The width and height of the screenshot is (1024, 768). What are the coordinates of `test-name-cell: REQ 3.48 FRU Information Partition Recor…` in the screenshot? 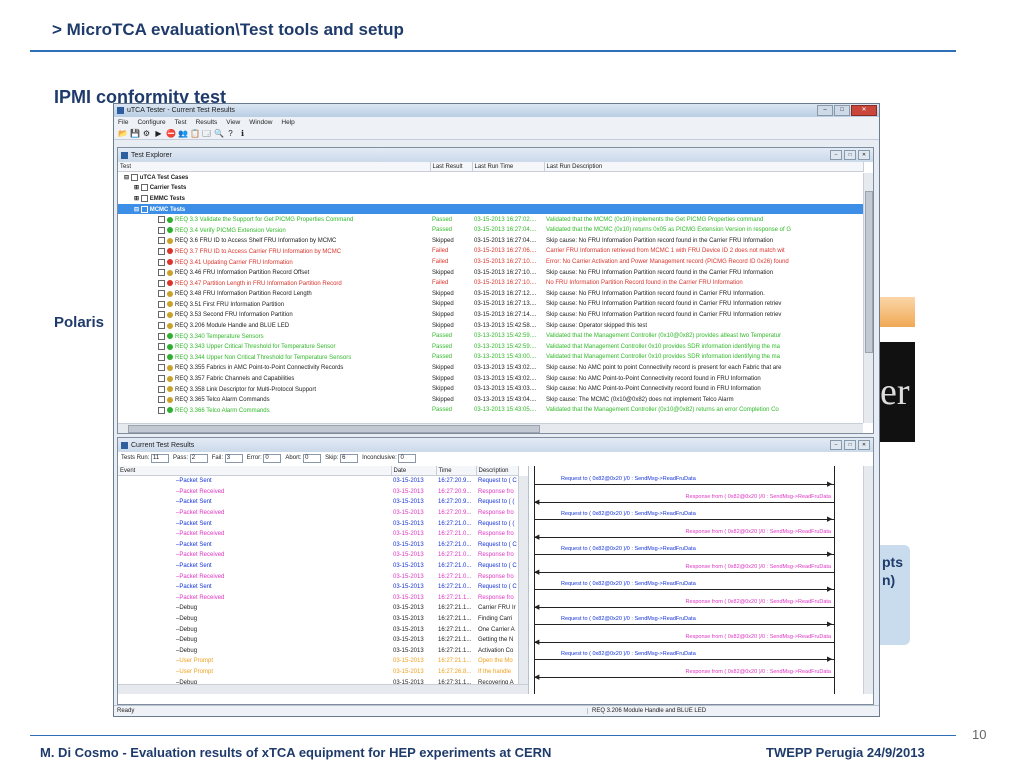 It's located at (274, 294).